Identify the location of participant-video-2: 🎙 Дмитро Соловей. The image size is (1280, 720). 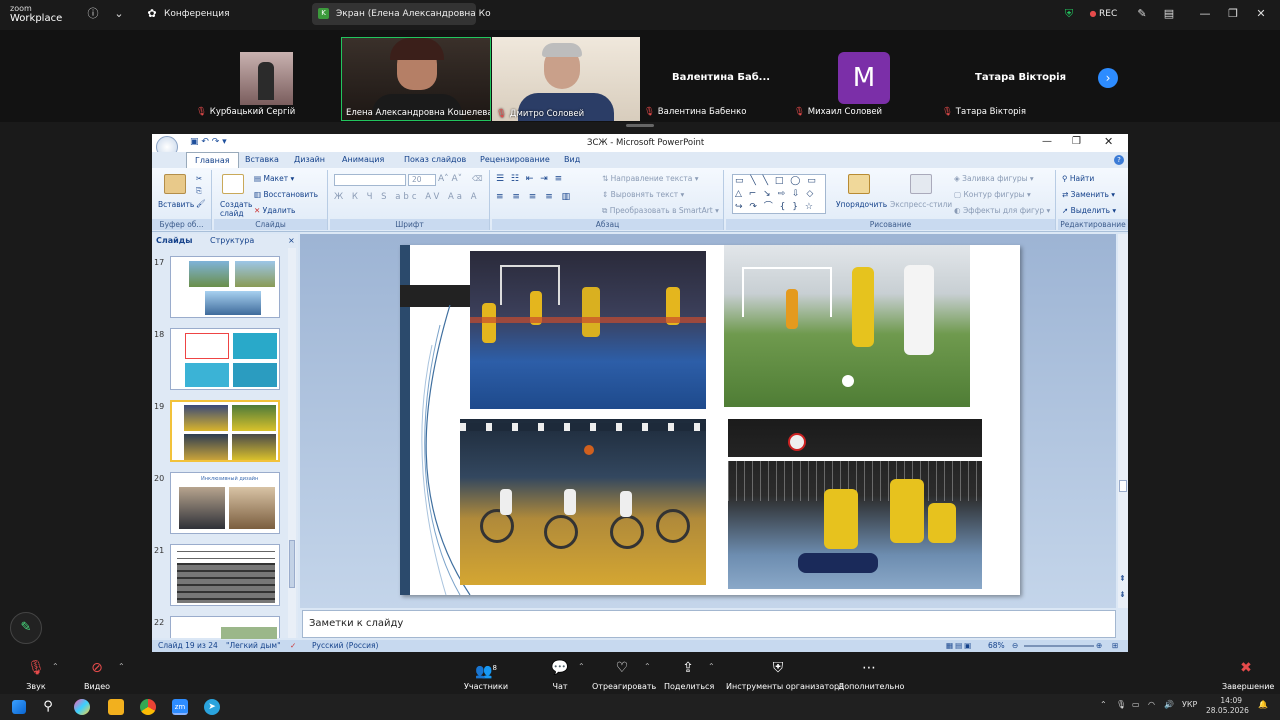
(566, 79).